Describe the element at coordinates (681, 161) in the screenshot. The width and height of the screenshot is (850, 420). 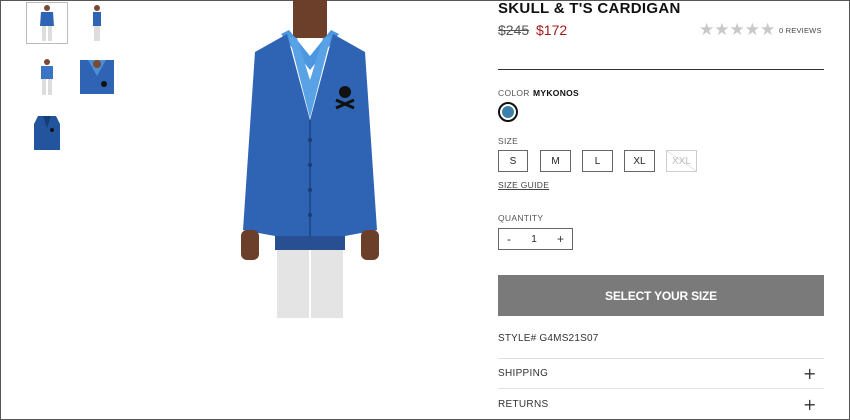
I see `size-option-xxl: XXL` at that location.